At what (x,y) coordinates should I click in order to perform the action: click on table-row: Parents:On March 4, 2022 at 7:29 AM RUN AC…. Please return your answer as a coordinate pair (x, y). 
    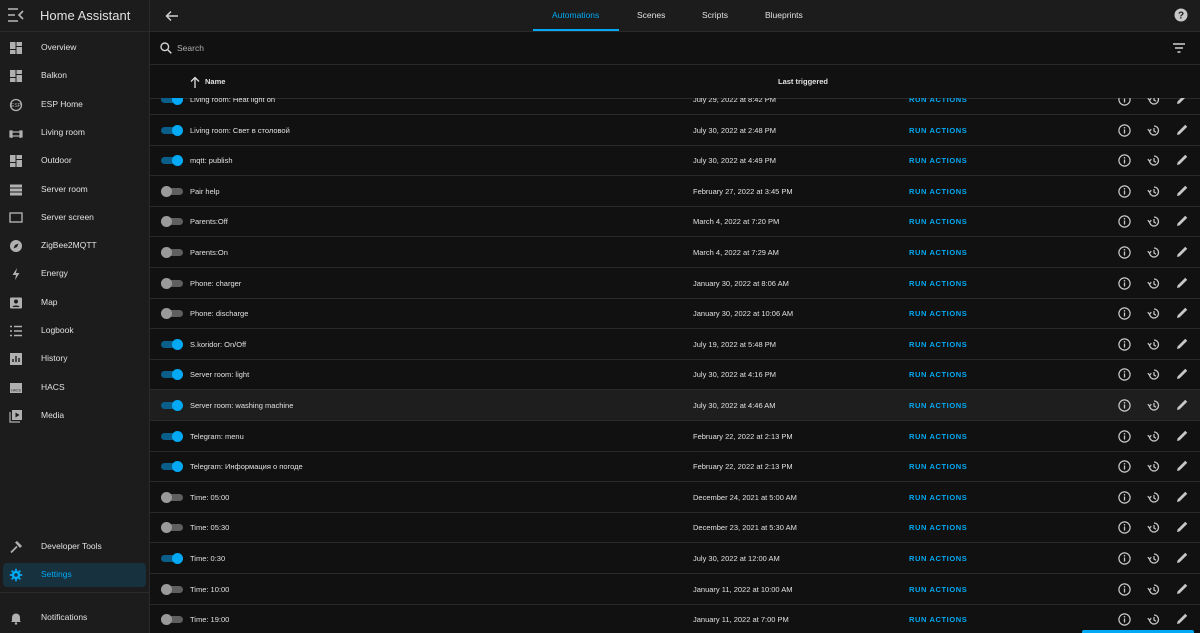
    Looking at the image, I should click on (675, 252).